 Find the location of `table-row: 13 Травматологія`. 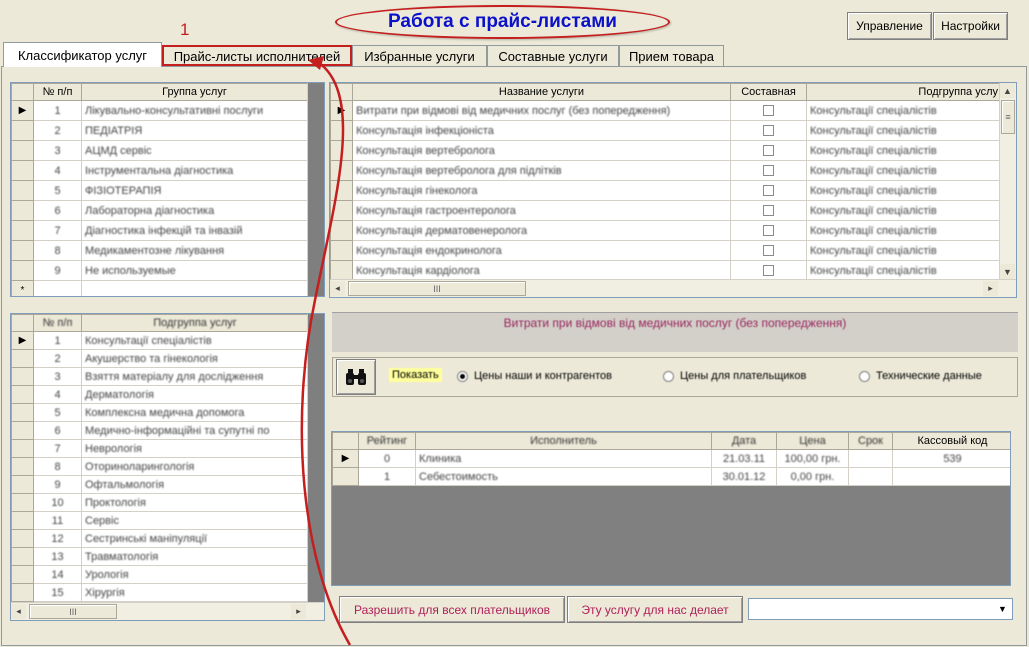

table-row: 13 Травматологія is located at coordinates (160, 556).